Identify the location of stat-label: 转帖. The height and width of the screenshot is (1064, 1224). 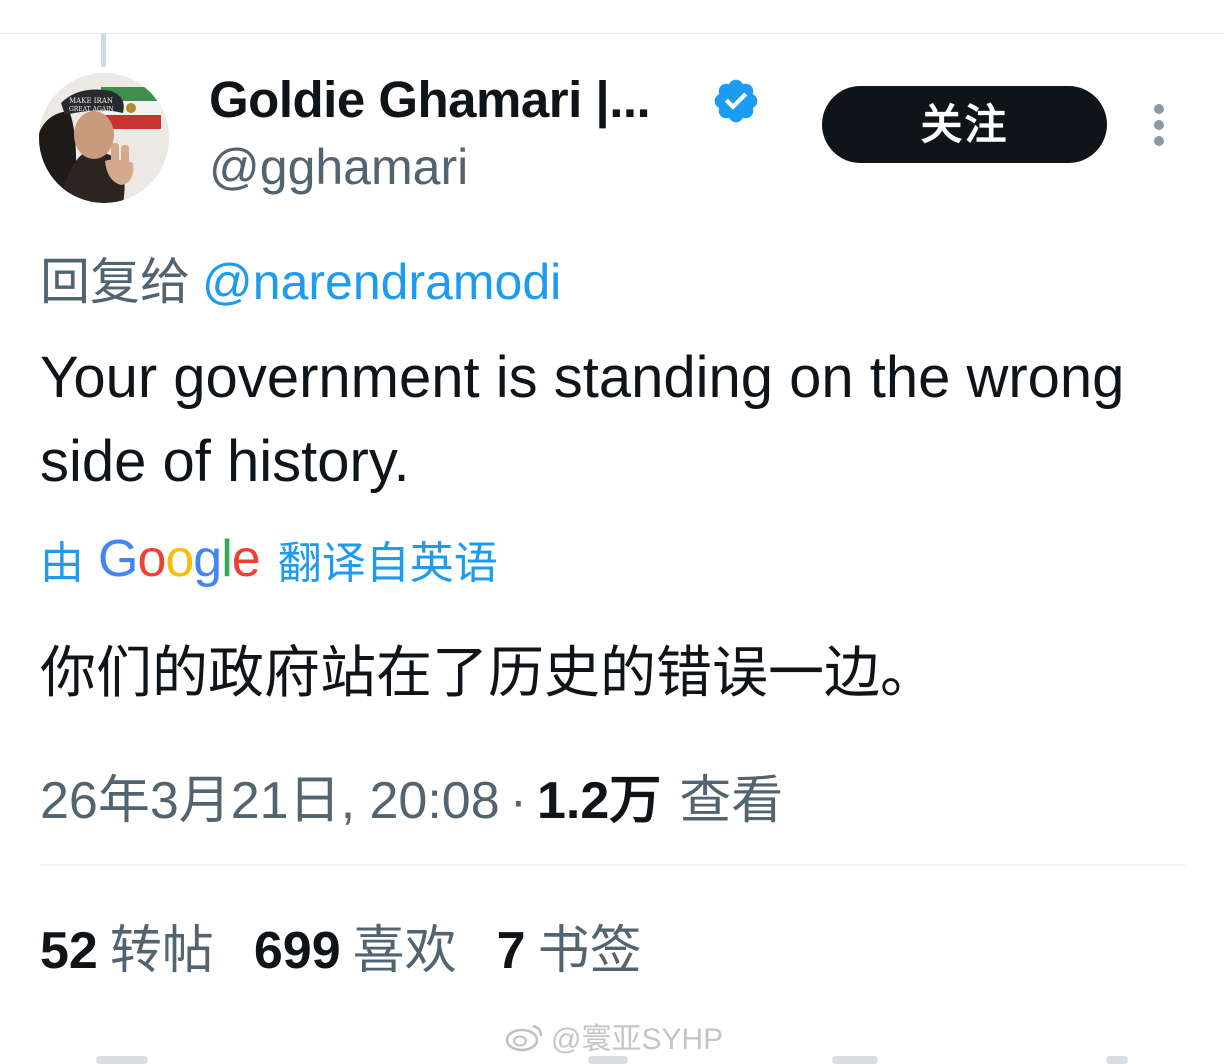
(161, 951).